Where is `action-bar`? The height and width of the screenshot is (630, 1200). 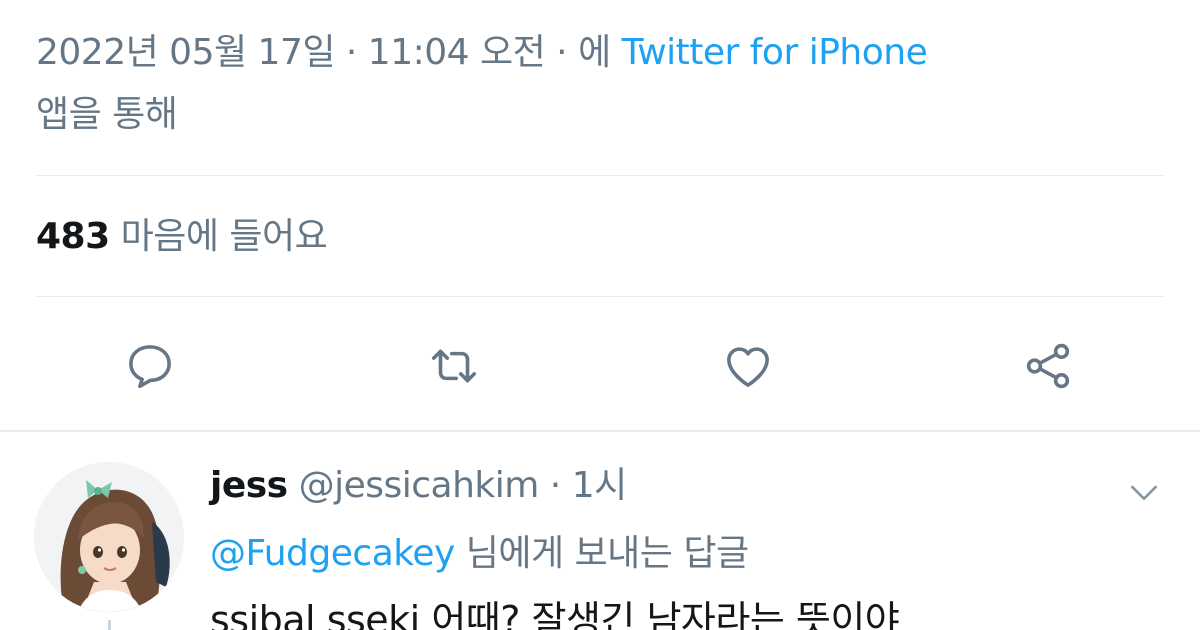
action-bar is located at coordinates (600, 366).